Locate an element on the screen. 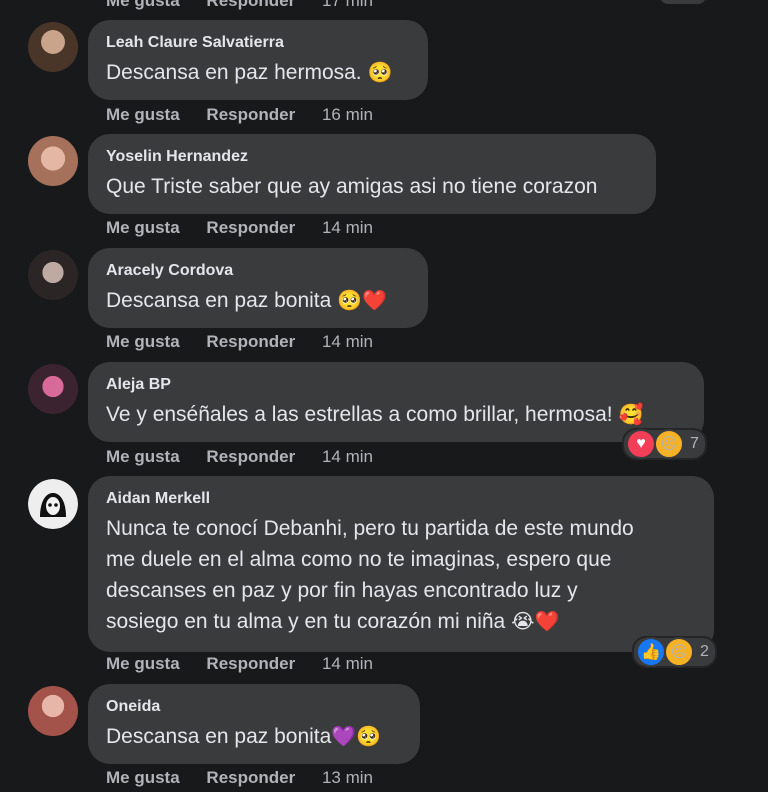 The image size is (768, 792). comment-time: 16 min is located at coordinates (347, 114).